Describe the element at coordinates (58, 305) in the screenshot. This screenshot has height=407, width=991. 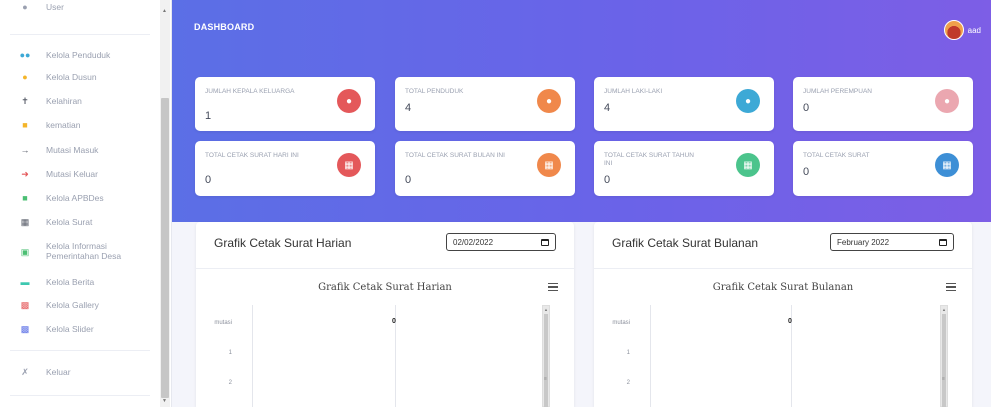
I see `sidebar-item-kelola-gallery: ▩ Kelola Gallery` at that location.